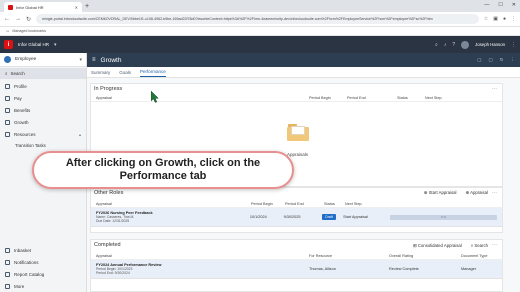 The height and width of the screenshot is (292, 520). What do you see at coordinates (474, 255) in the screenshot?
I see `column-header: Document Type` at bounding box center [474, 255].